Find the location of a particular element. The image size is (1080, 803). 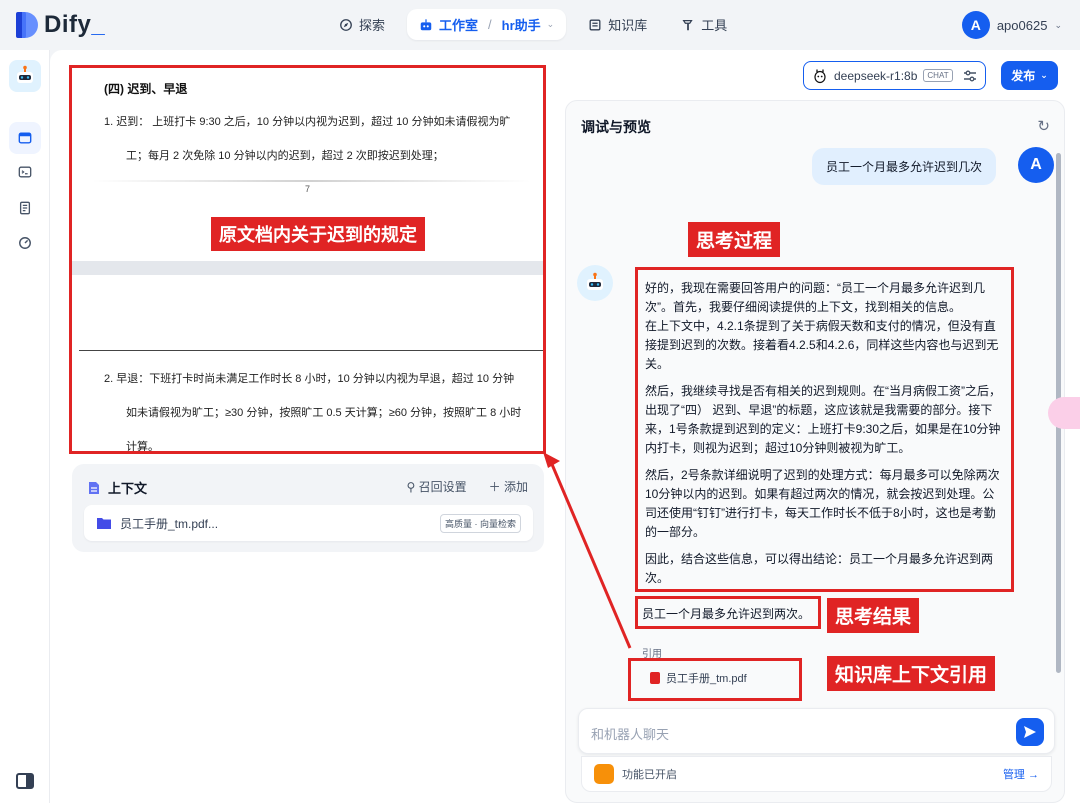

annotation-arrow is located at coordinates (587, 550).